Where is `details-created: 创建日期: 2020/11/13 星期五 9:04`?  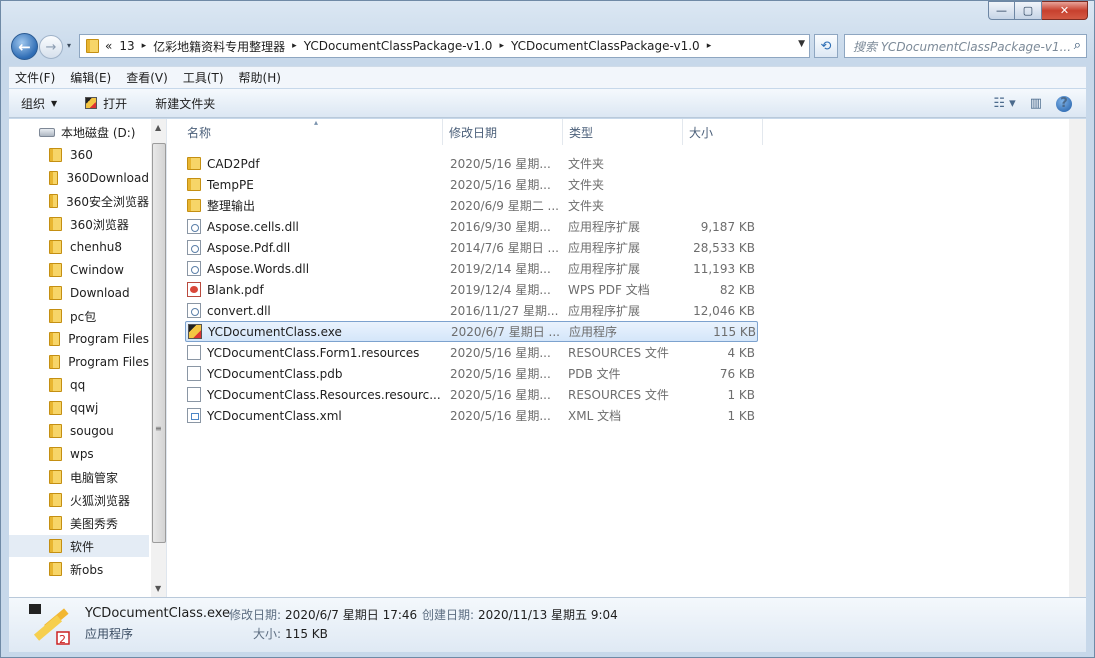 details-created: 创建日期: 2020/11/13 星期五 9:04 is located at coordinates (520, 614).